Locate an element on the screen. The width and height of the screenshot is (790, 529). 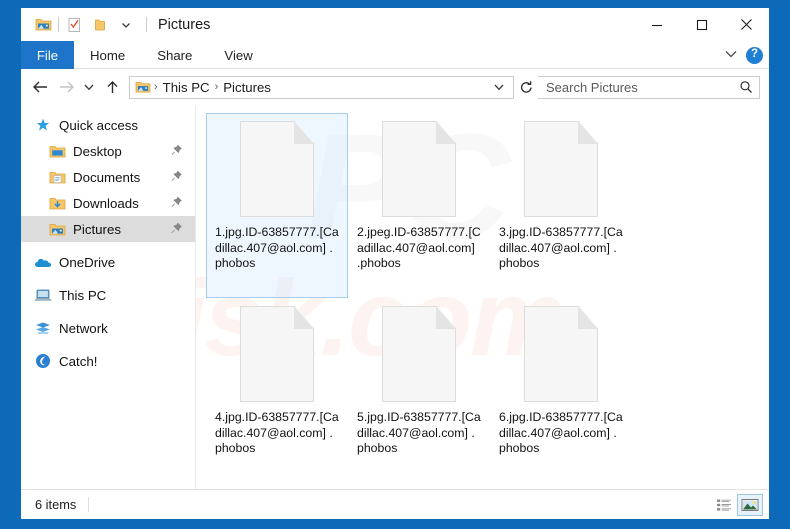
sidebar-item-desktop: Desktop is located at coordinates (108, 151).